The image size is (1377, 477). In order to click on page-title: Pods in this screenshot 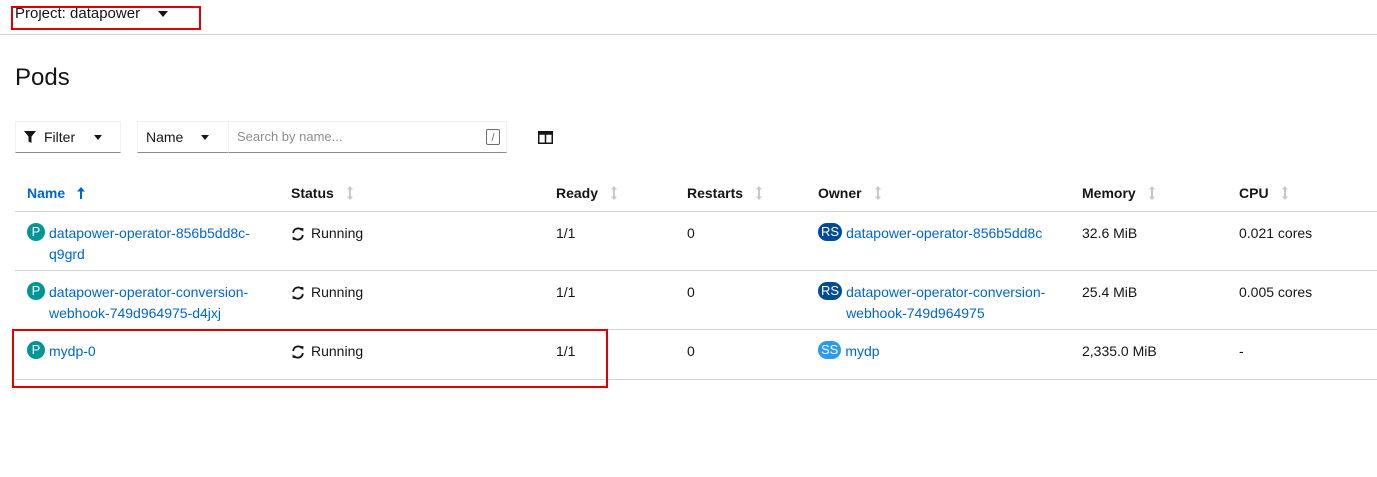, I will do `click(42, 77)`.